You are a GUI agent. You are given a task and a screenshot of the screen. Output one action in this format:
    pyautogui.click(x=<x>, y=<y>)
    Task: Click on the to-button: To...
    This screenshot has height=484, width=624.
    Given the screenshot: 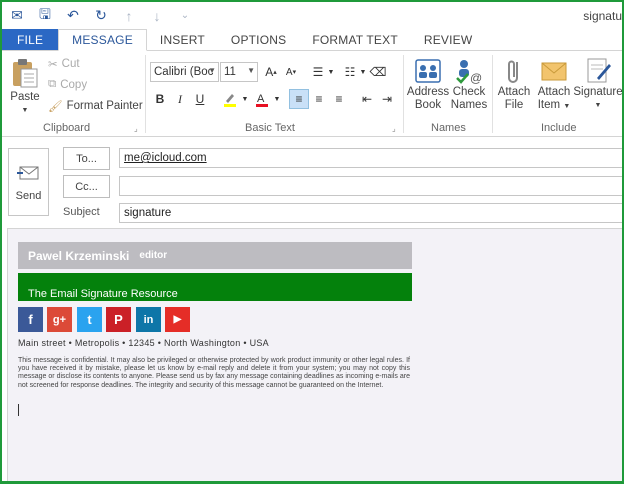 What is the action you would take?
    pyautogui.click(x=86, y=158)
    